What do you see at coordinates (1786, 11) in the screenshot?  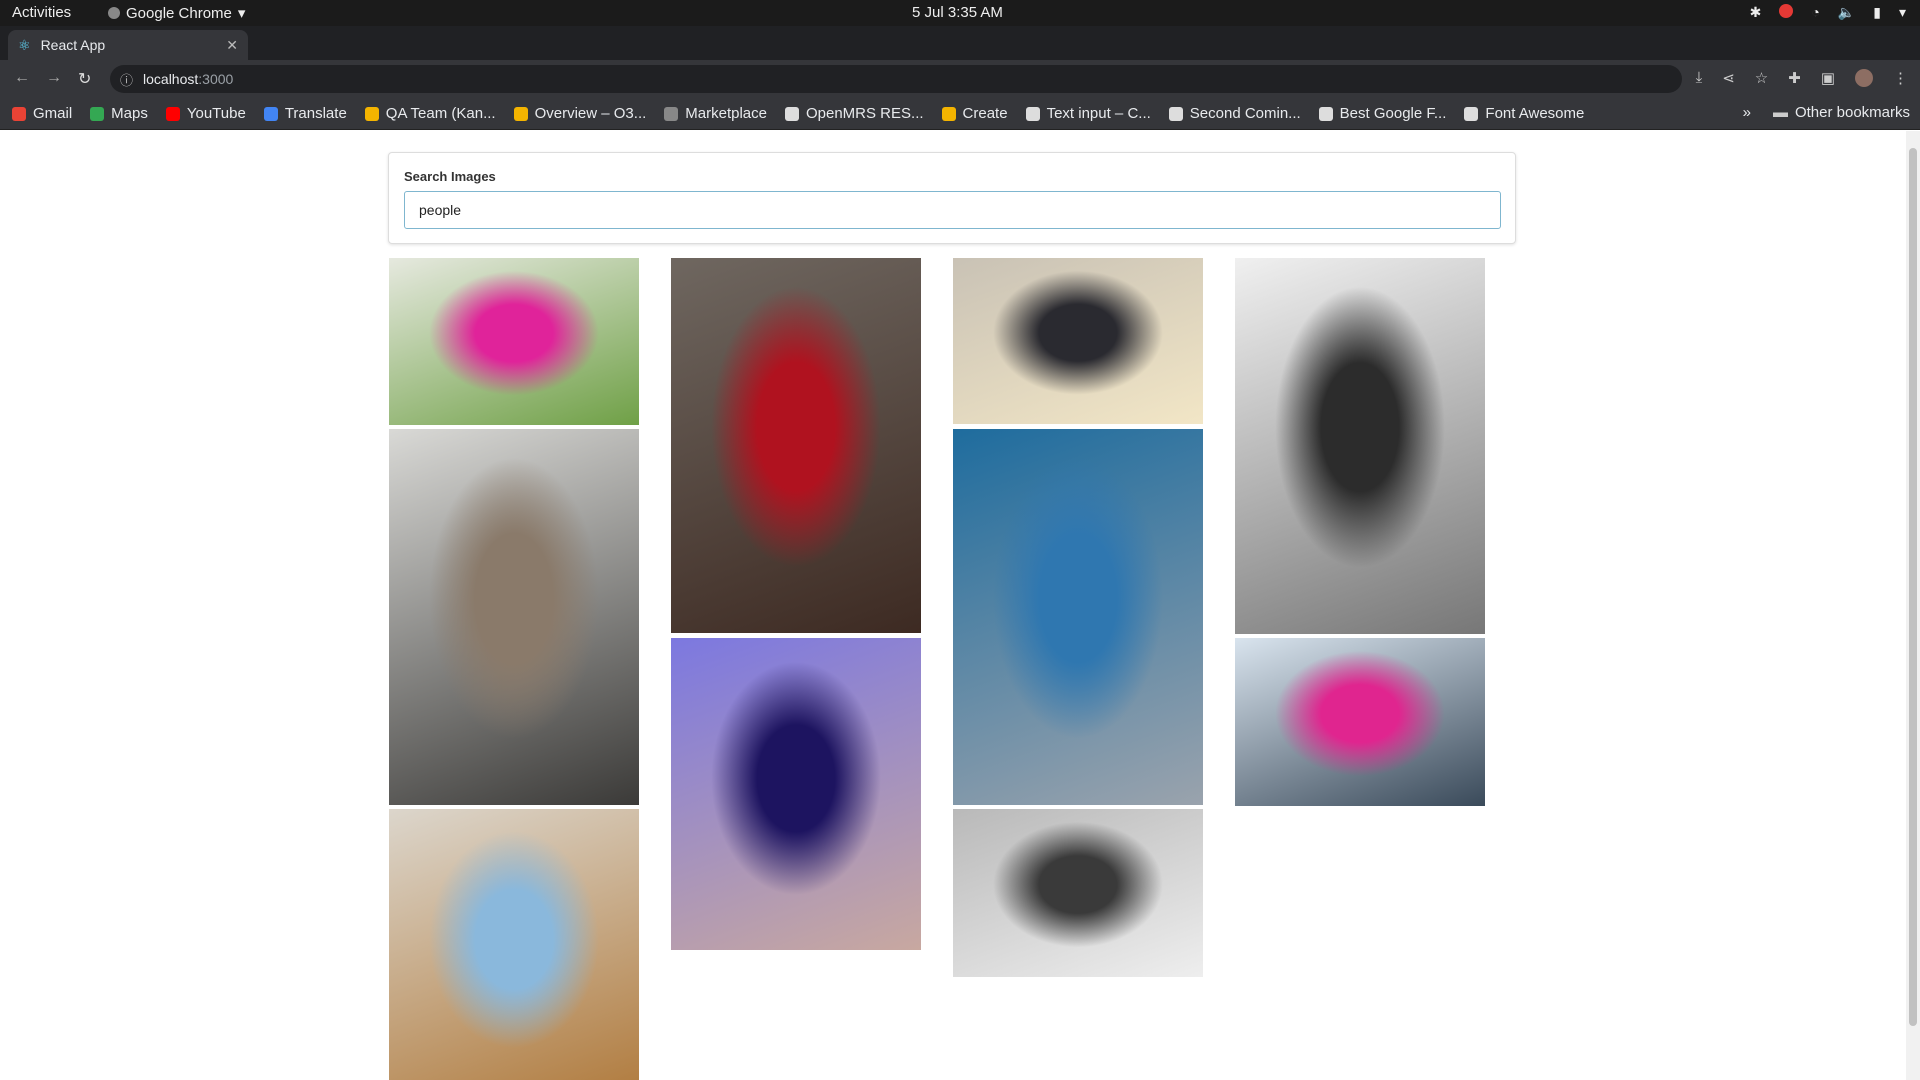 I see `do-not-disturb-icon` at bounding box center [1786, 11].